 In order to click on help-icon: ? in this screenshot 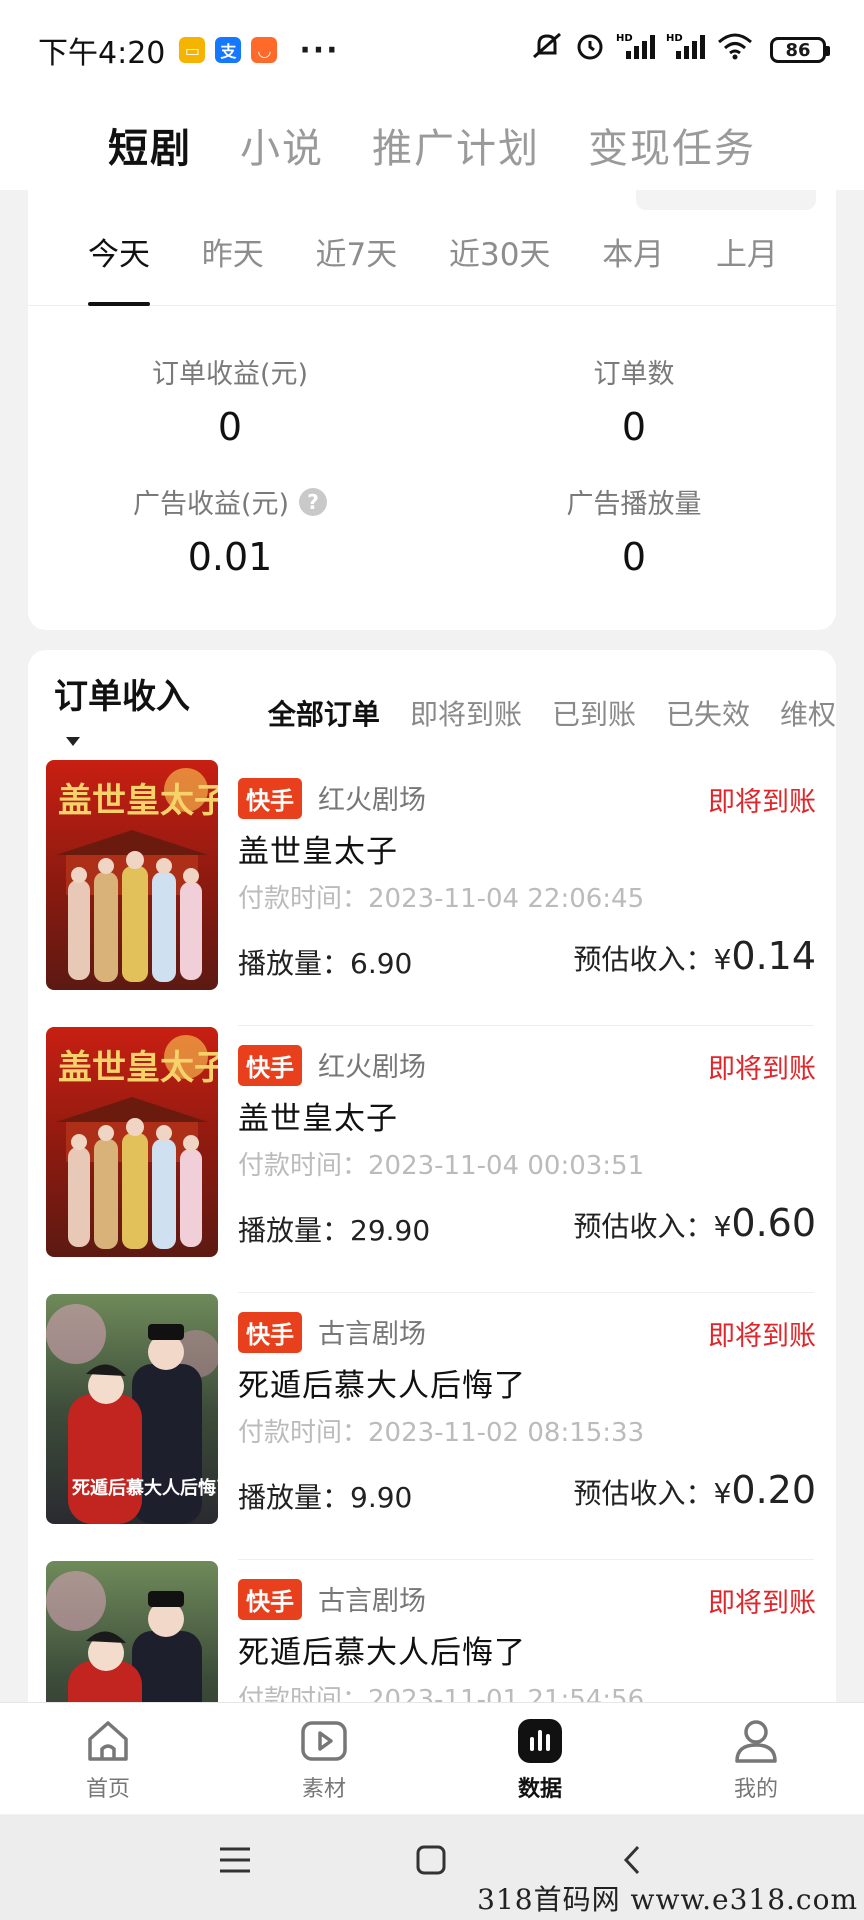, I will do `click(313, 501)`.